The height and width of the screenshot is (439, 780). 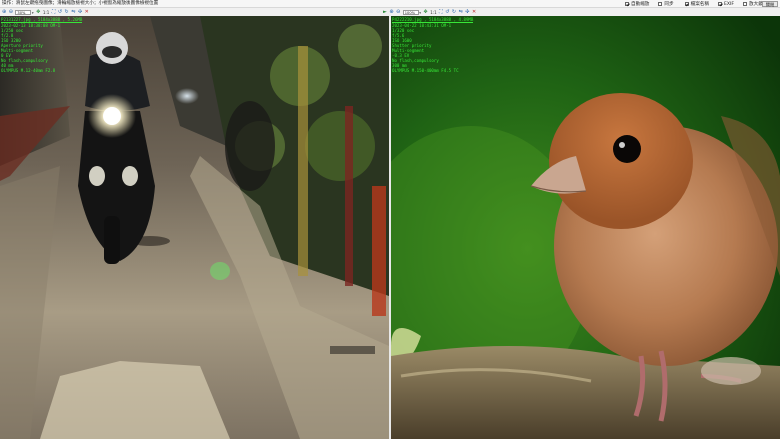 I want to click on option-exif: EXIF, so click(x=725, y=4).